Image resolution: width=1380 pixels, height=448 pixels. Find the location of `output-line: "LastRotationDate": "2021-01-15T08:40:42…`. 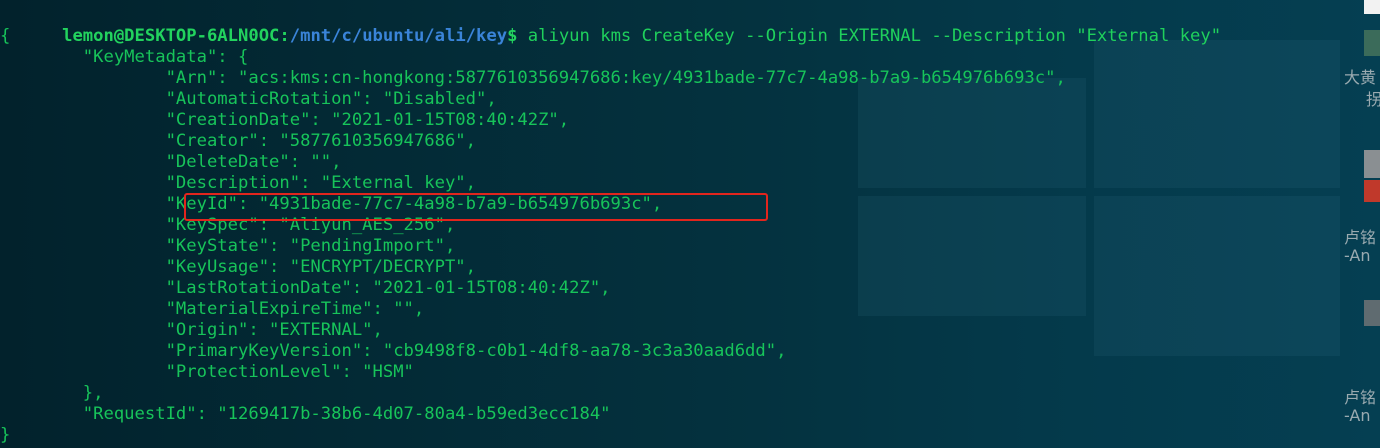

output-line: "LastRotationDate": "2021-01-15T08:40:42… is located at coordinates (305, 288).